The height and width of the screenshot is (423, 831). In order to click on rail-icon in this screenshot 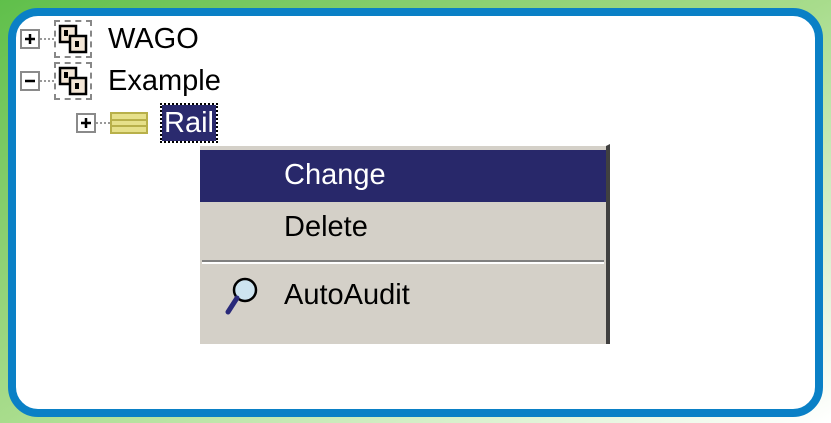, I will do `click(129, 123)`.